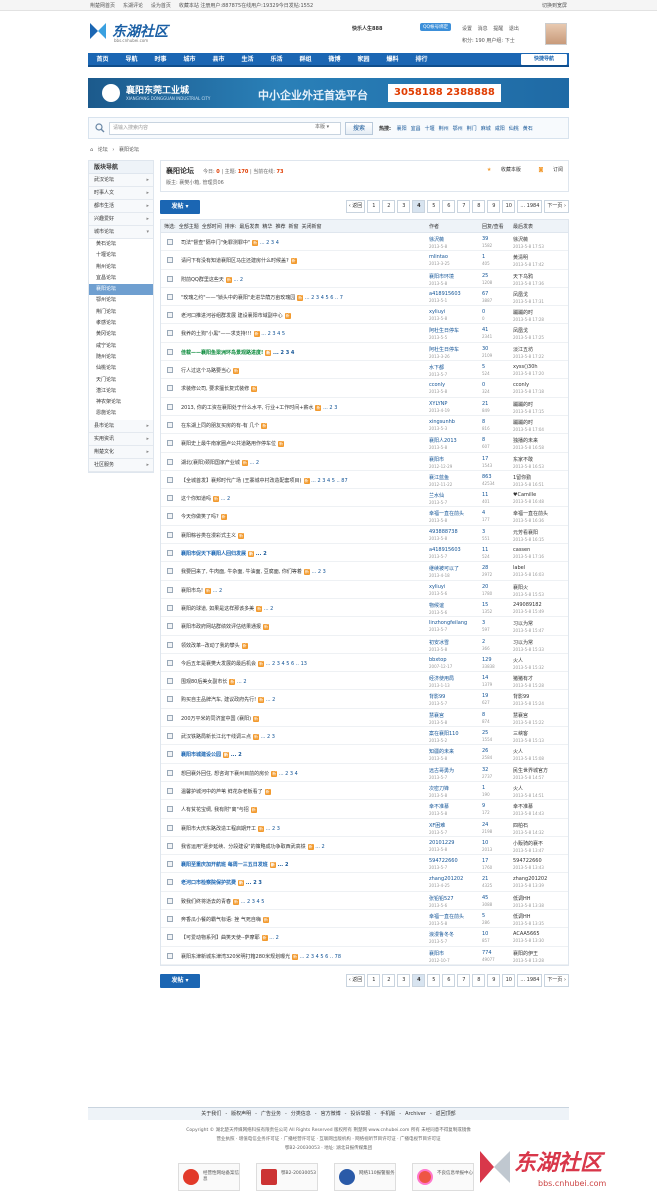 The height and width of the screenshot is (1200, 657). I want to click on last-post-date: 2013-5-8 14:57, so click(540, 777).